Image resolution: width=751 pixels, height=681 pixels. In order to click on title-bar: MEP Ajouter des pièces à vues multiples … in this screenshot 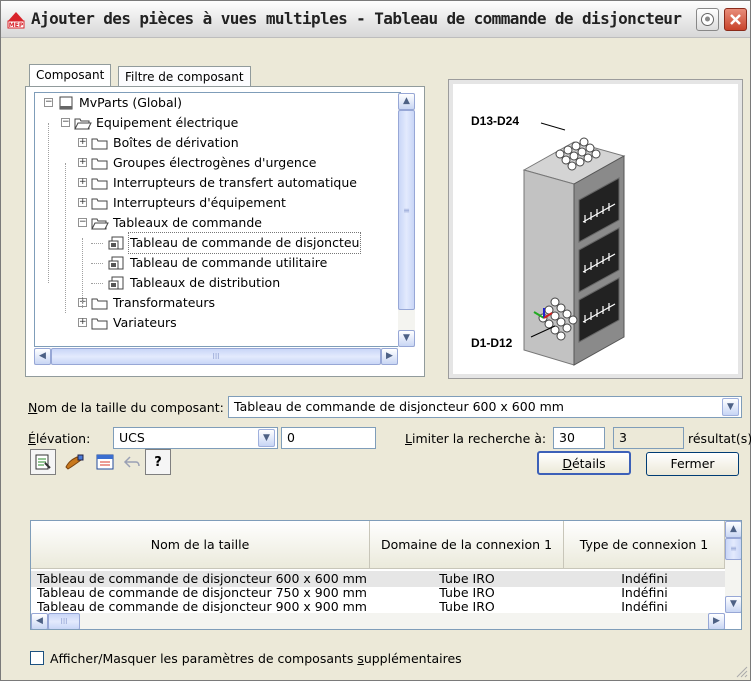, I will do `click(375, 19)`.